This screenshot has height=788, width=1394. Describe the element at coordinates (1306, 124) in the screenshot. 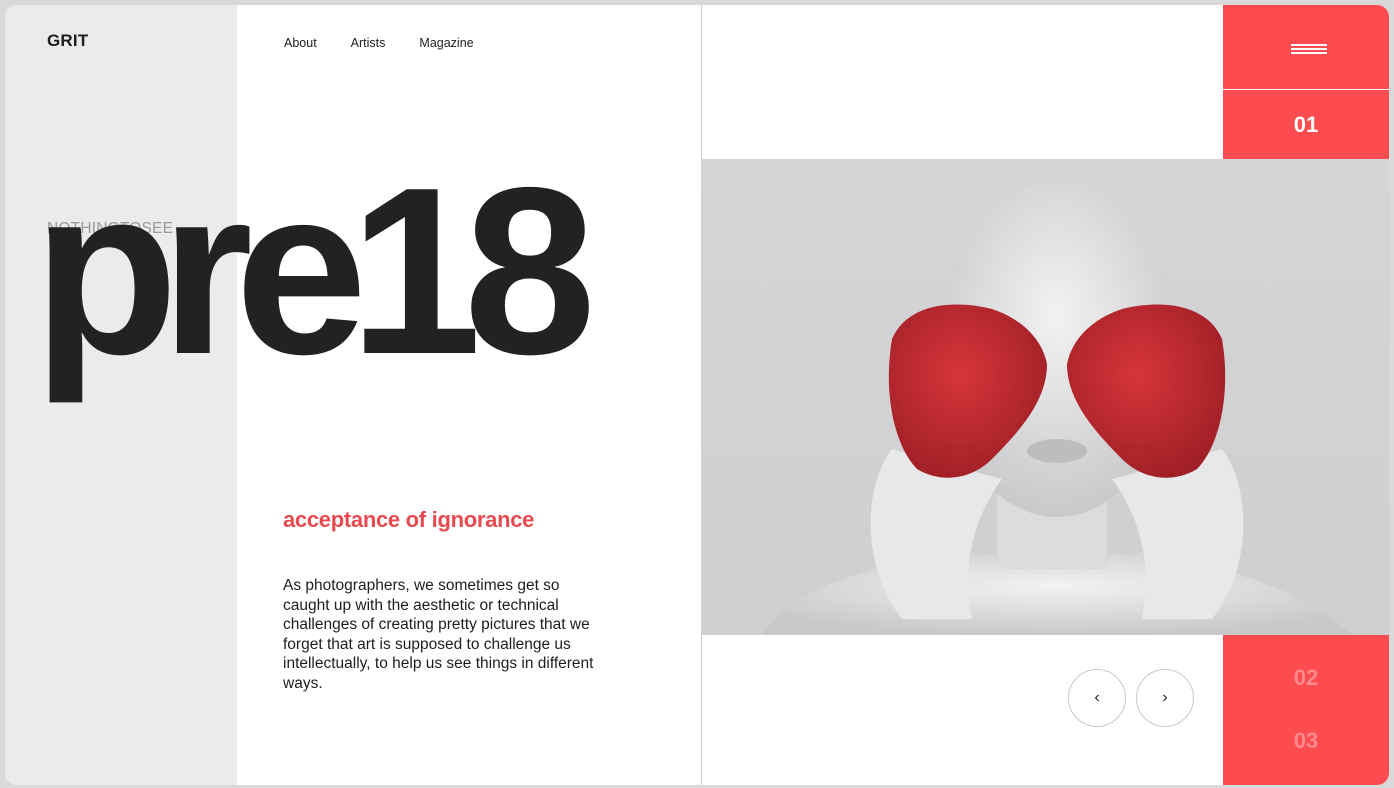

I see `slide-current: 01` at that location.